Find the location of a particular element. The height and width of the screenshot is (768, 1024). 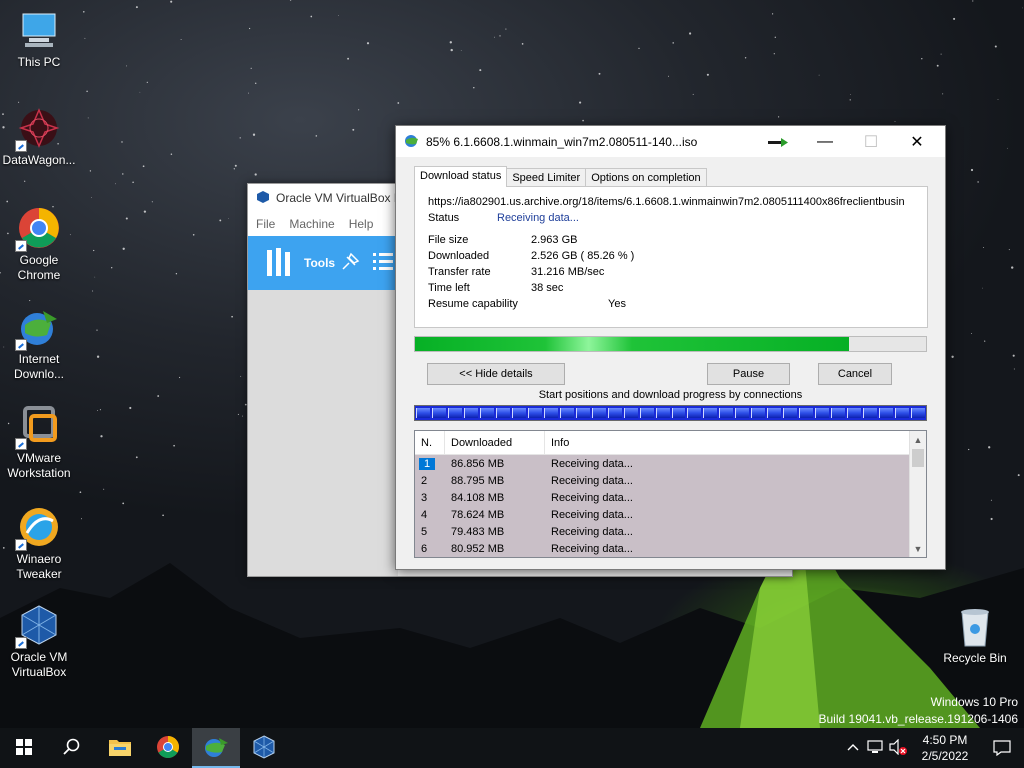

start-button is located at coordinates (24, 748).